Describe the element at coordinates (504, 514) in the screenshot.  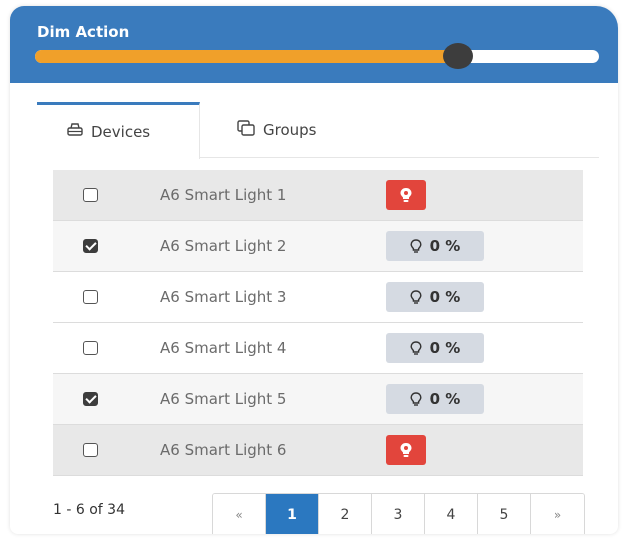
I see `pagination-page-button: 5` at that location.